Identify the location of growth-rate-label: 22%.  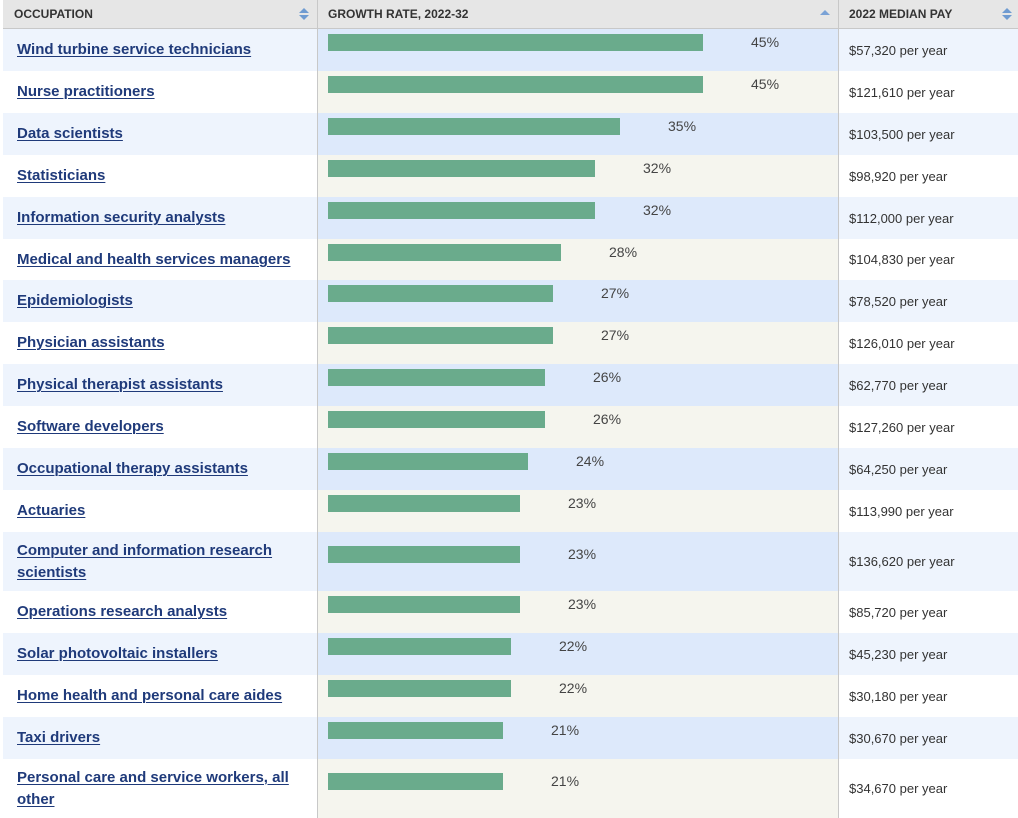
(573, 688).